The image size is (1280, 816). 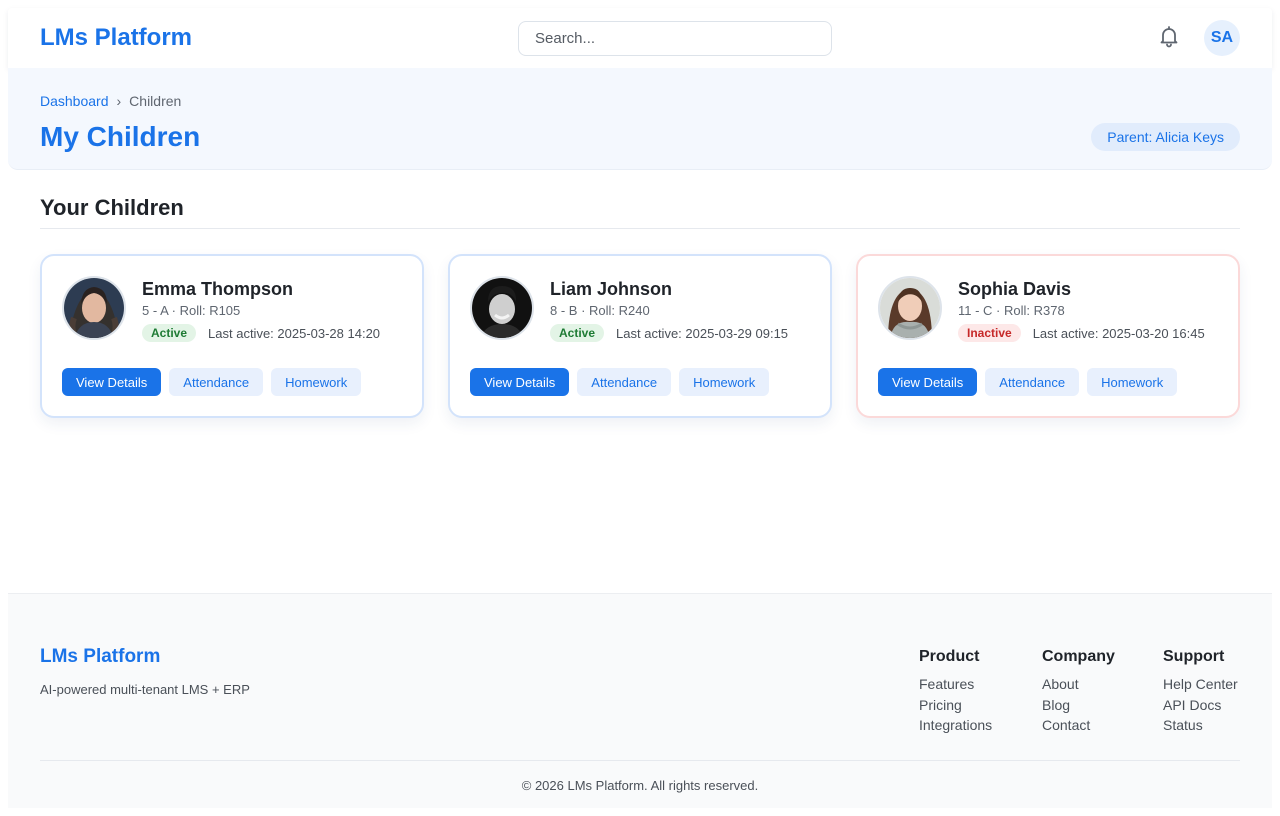 I want to click on top-navbar: LMs Platform SA, so click(x=640, y=38).